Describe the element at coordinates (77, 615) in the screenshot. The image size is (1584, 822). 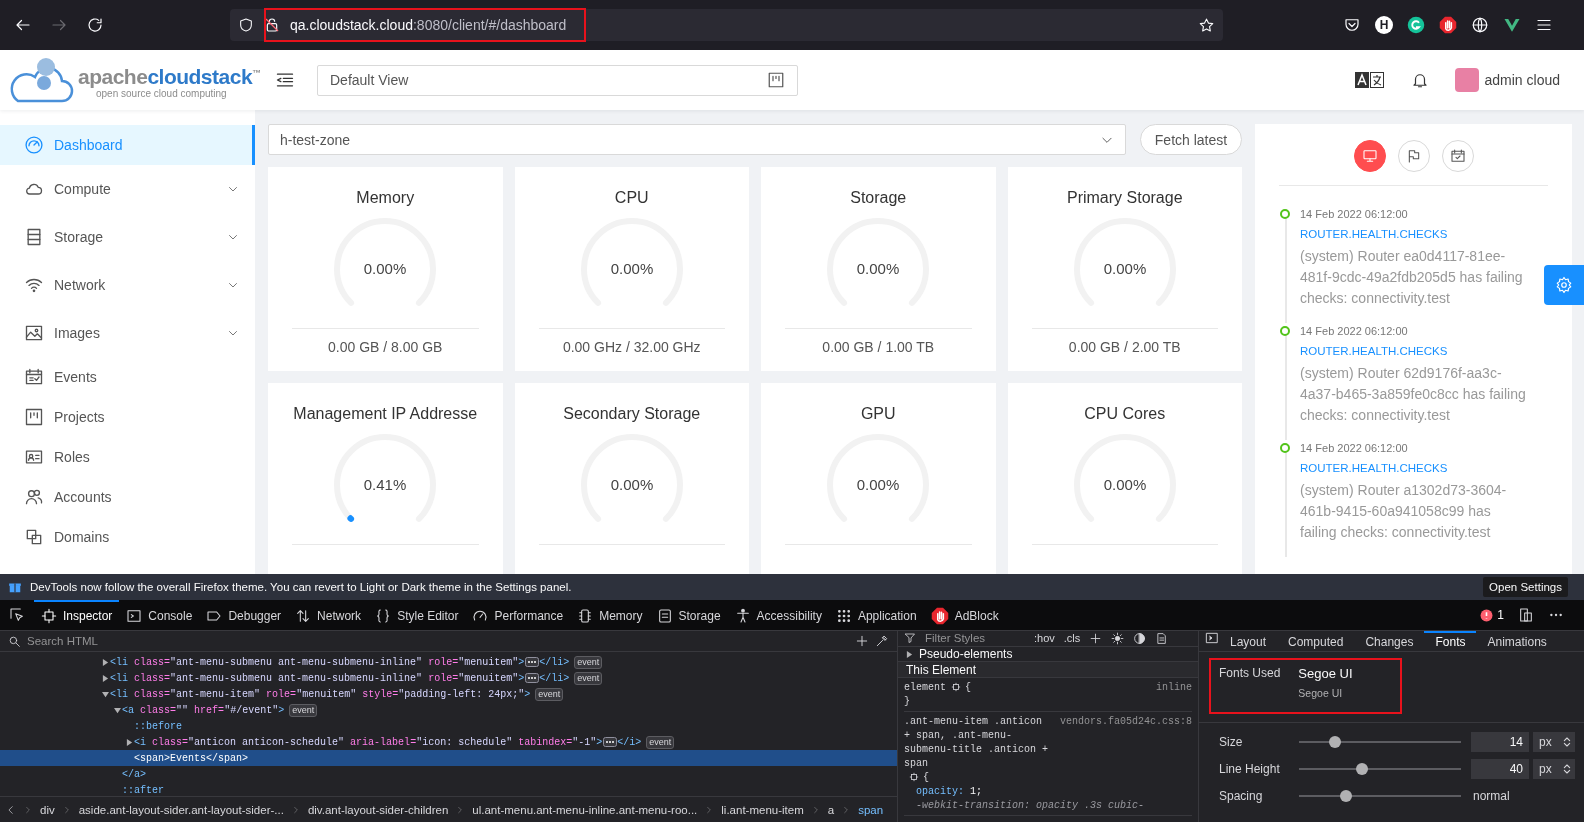
I see `devtools-tab: Inspector` at that location.